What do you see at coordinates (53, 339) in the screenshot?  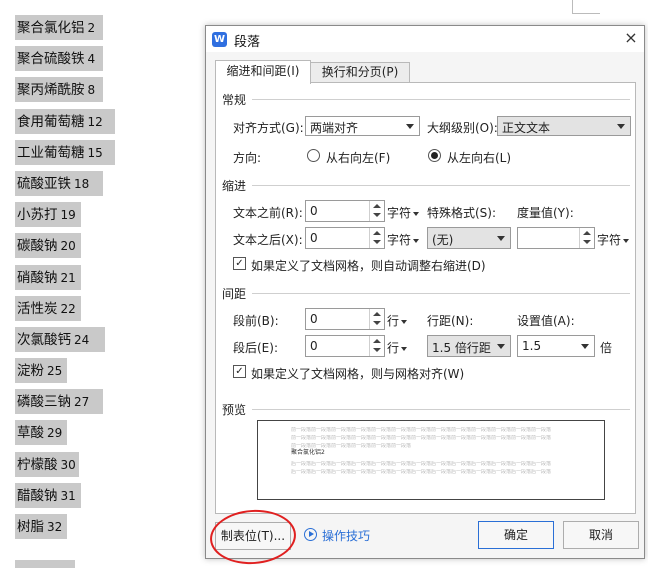 I see `document-line-text: 次氯酸钙 24` at bounding box center [53, 339].